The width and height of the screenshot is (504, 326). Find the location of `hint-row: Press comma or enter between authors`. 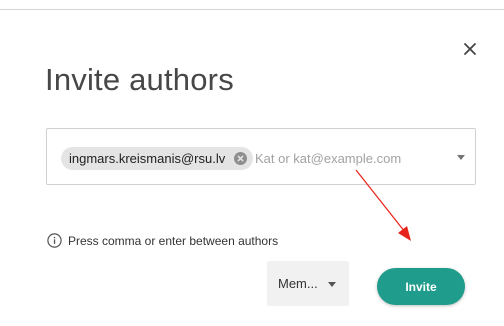

hint-row: Press comma or enter between authors is located at coordinates (162, 240).